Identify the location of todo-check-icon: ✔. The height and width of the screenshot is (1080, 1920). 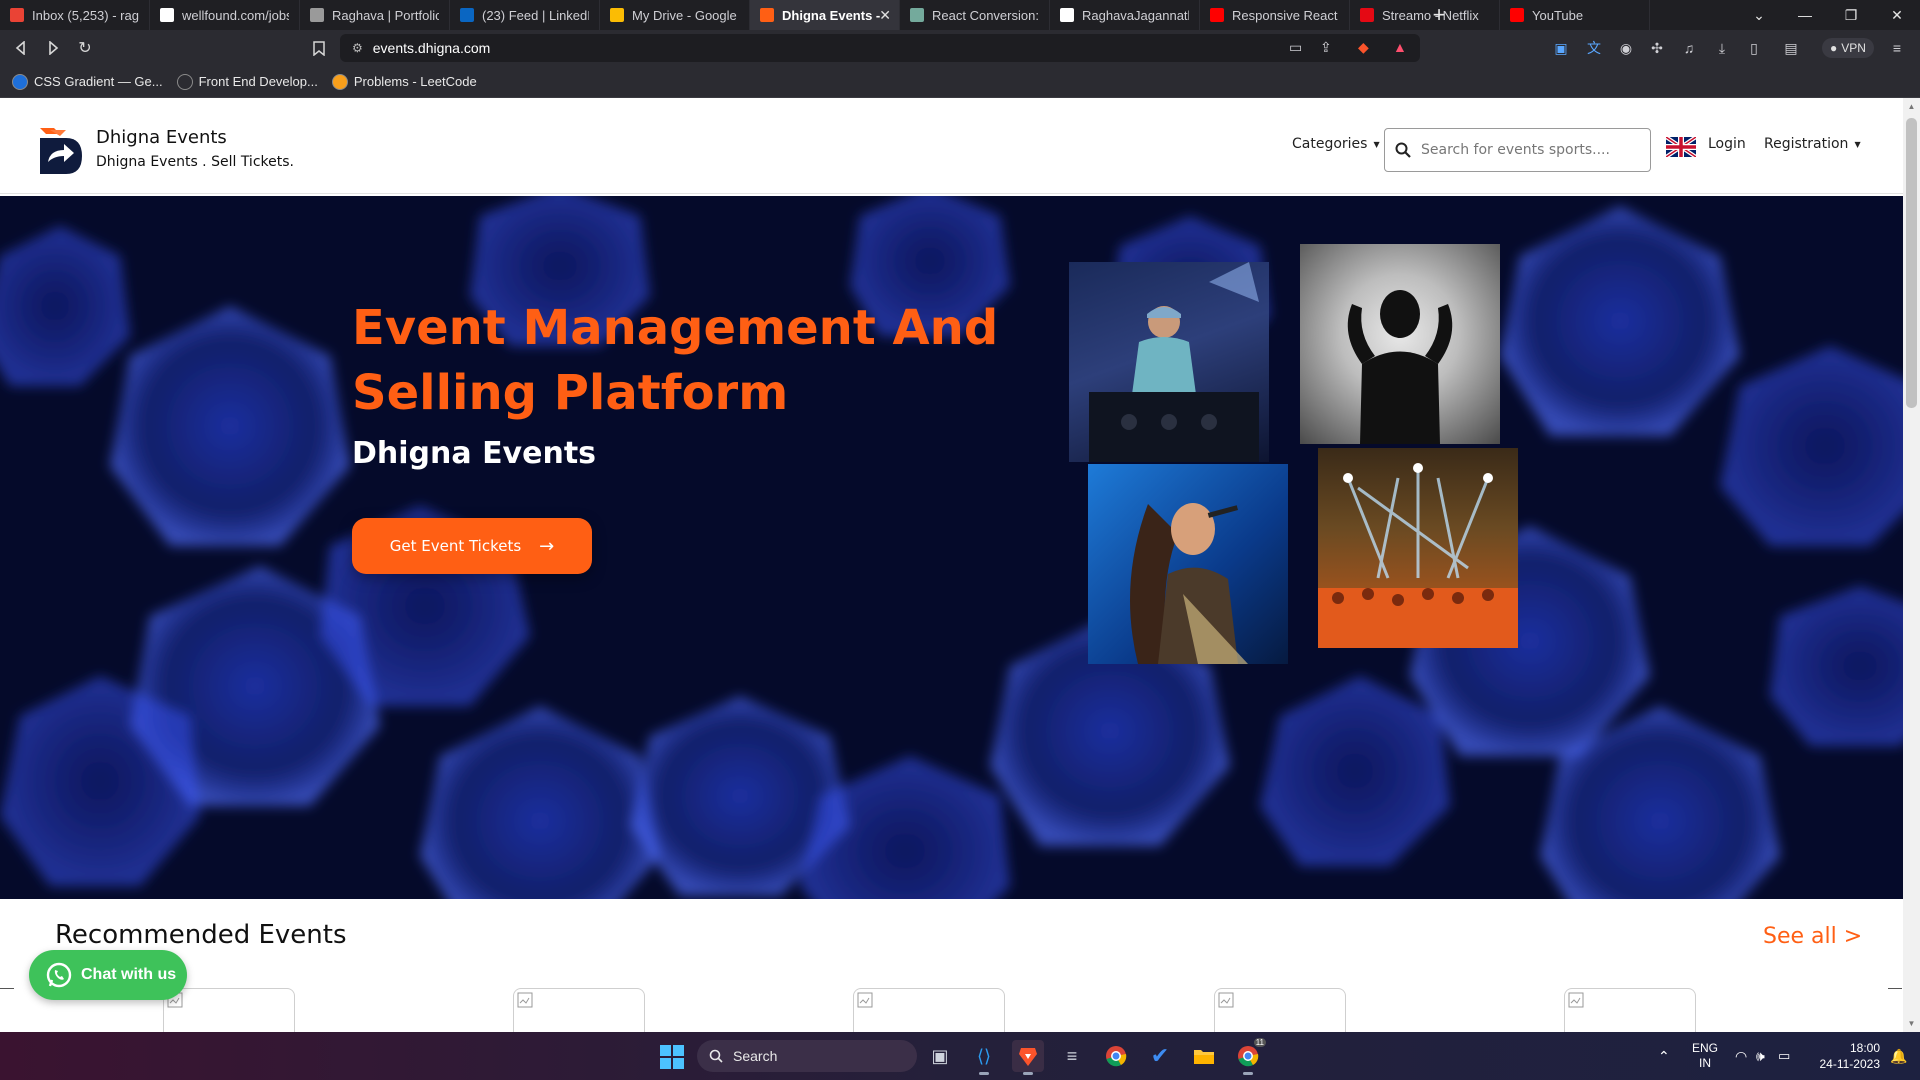
(1160, 1056).